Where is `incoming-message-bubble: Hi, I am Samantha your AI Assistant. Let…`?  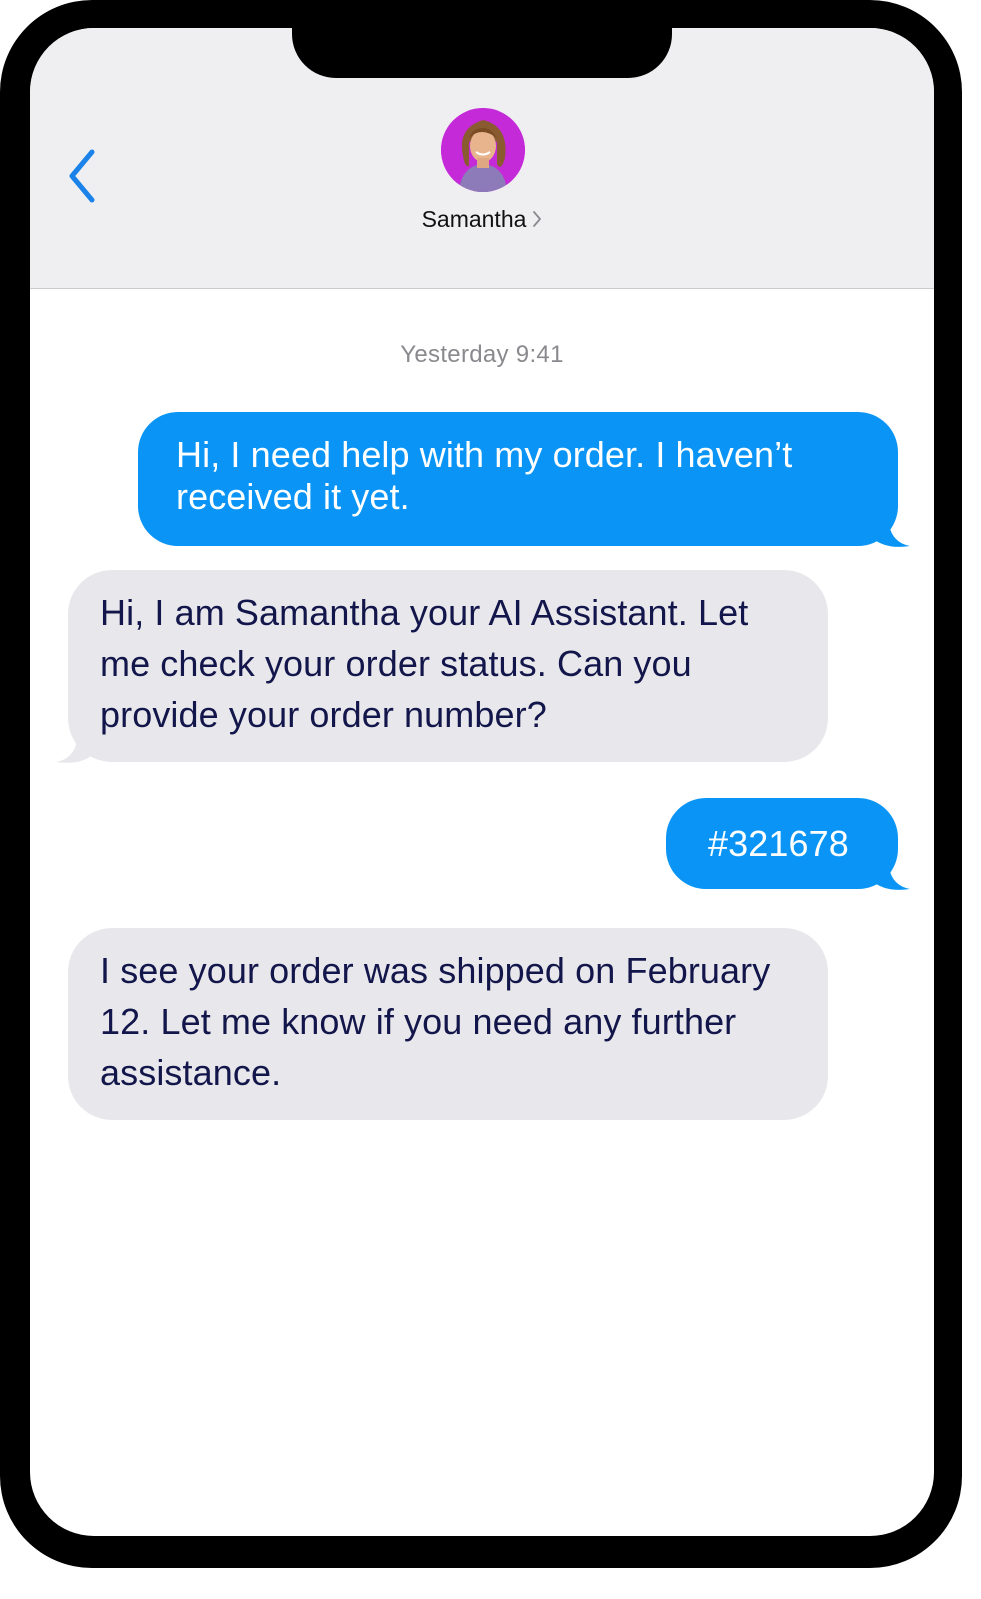
incoming-message-bubble: Hi, I am Samantha your AI Assistant. Let… is located at coordinates (442, 666).